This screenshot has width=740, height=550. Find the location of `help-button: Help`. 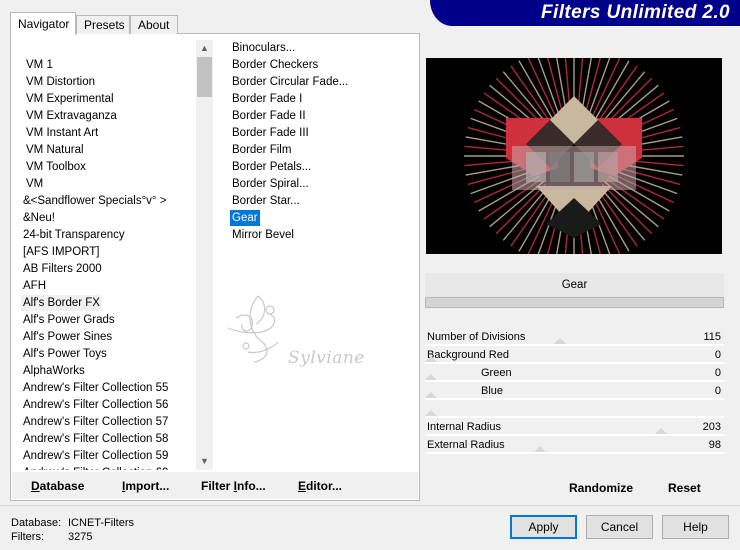

help-button: Help is located at coordinates (695, 527).